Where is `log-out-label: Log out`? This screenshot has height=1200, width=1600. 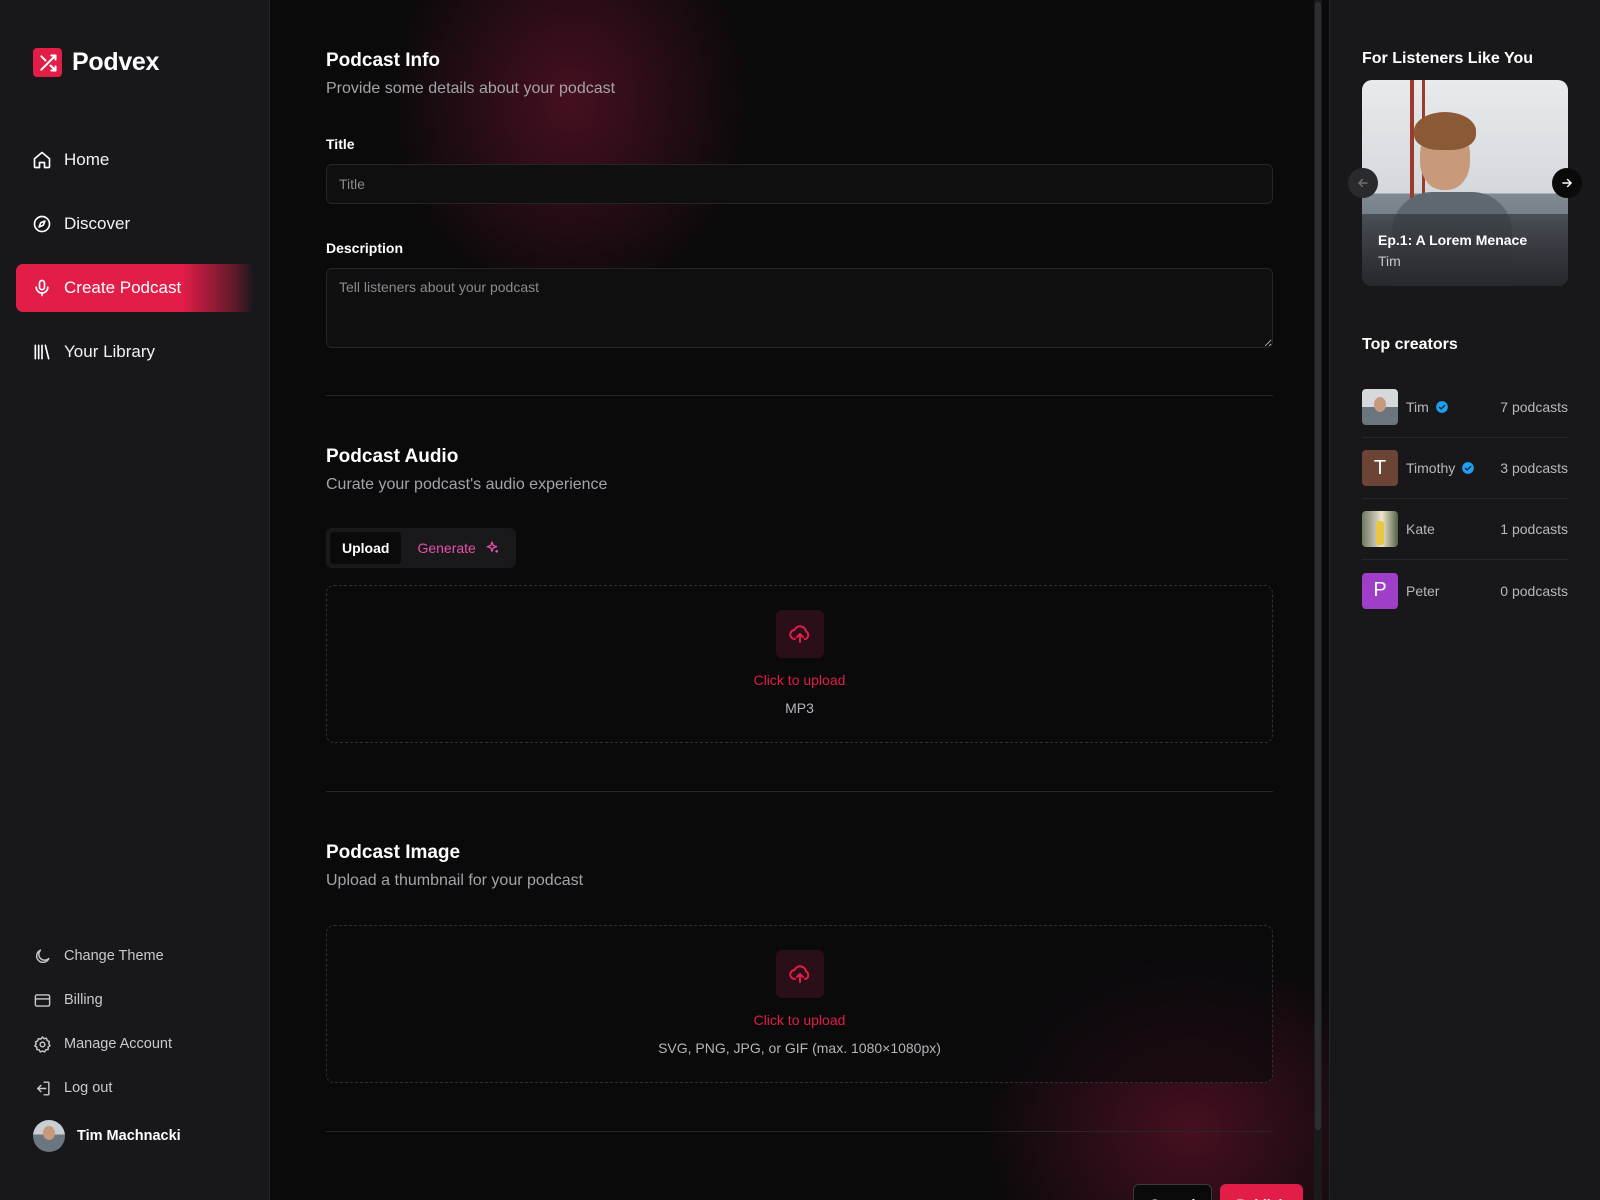 log-out-label: Log out is located at coordinates (88, 1088).